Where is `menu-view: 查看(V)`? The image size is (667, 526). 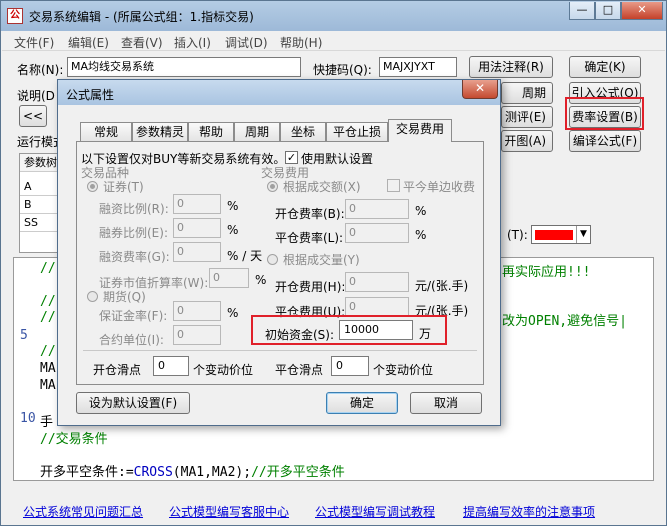
menu-view: 查看(V) is located at coordinates (142, 42).